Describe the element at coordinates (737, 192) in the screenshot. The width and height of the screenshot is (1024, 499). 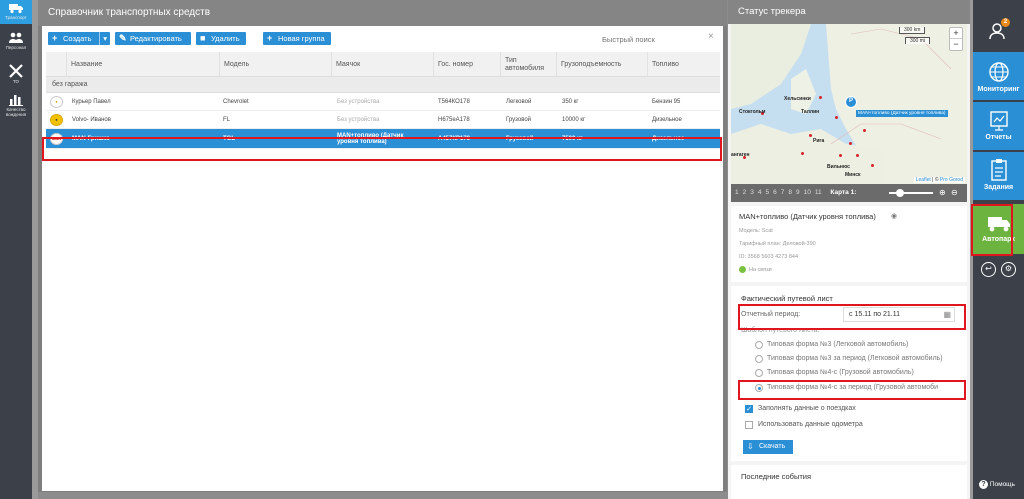
I see `map-page-1: 1` at that location.